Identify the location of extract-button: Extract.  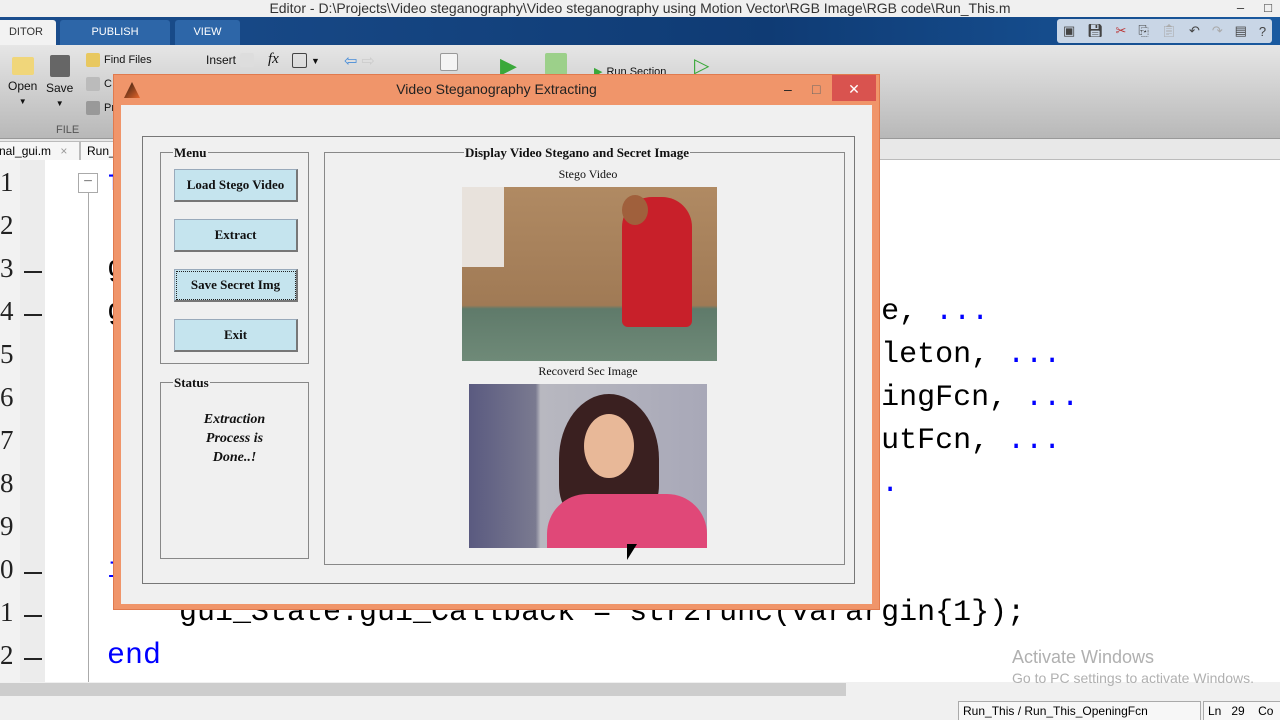
(236, 235).